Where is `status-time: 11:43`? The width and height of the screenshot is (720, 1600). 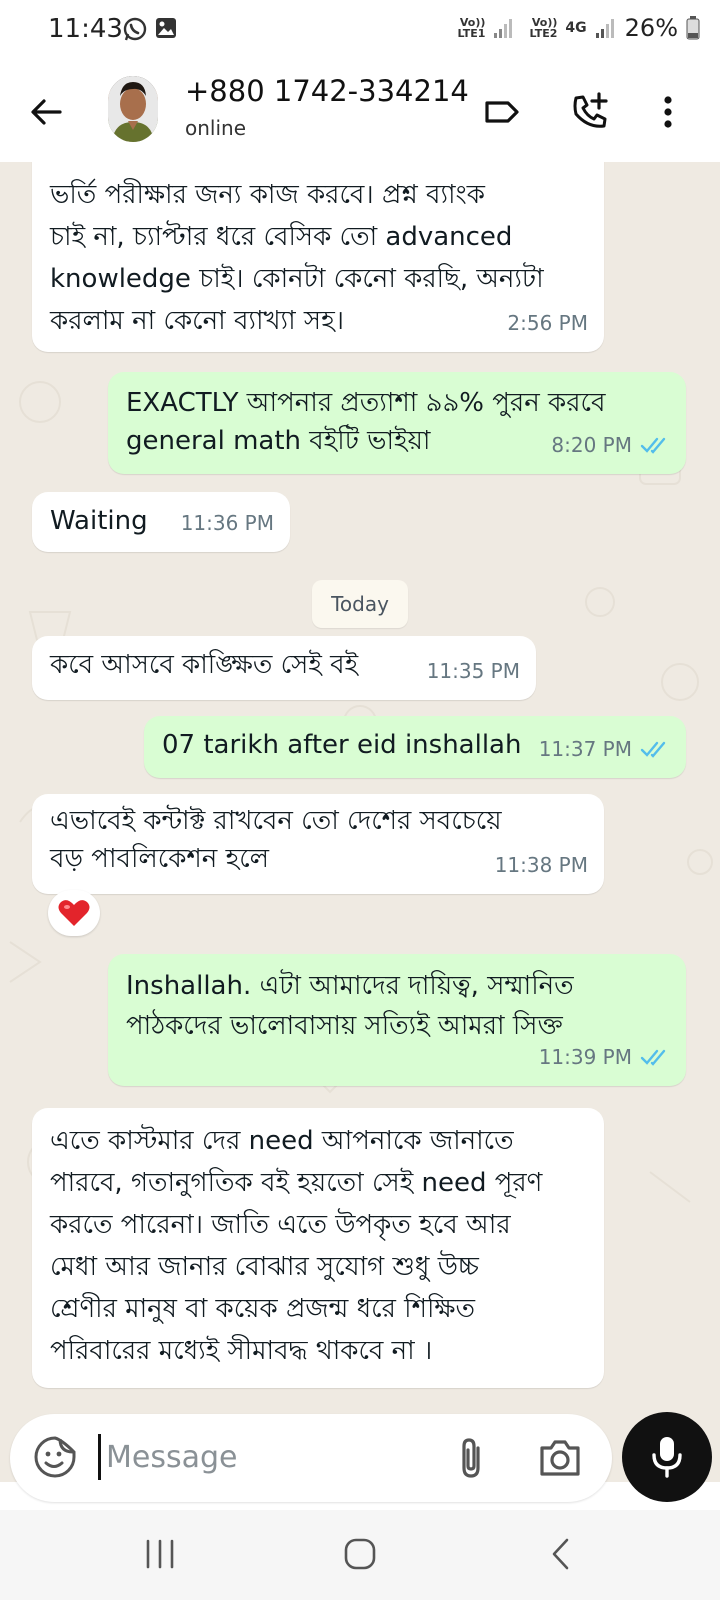
status-time: 11:43 is located at coordinates (85, 29).